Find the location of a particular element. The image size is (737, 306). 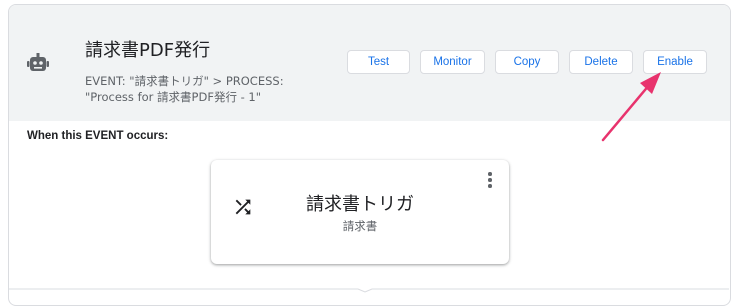

event-section-label: When this EVENT occurs: is located at coordinates (98, 136).